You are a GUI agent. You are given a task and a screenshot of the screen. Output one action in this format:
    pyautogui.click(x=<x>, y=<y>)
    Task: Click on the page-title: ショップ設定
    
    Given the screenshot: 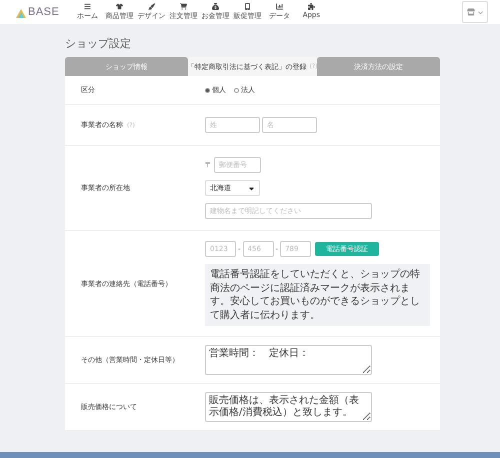 What is the action you would take?
    pyautogui.click(x=98, y=43)
    